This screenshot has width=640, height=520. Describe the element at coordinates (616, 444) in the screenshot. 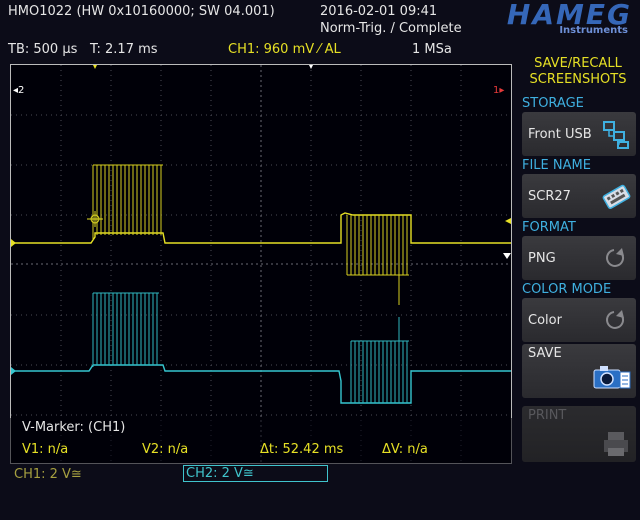

I see `printer-icon` at that location.